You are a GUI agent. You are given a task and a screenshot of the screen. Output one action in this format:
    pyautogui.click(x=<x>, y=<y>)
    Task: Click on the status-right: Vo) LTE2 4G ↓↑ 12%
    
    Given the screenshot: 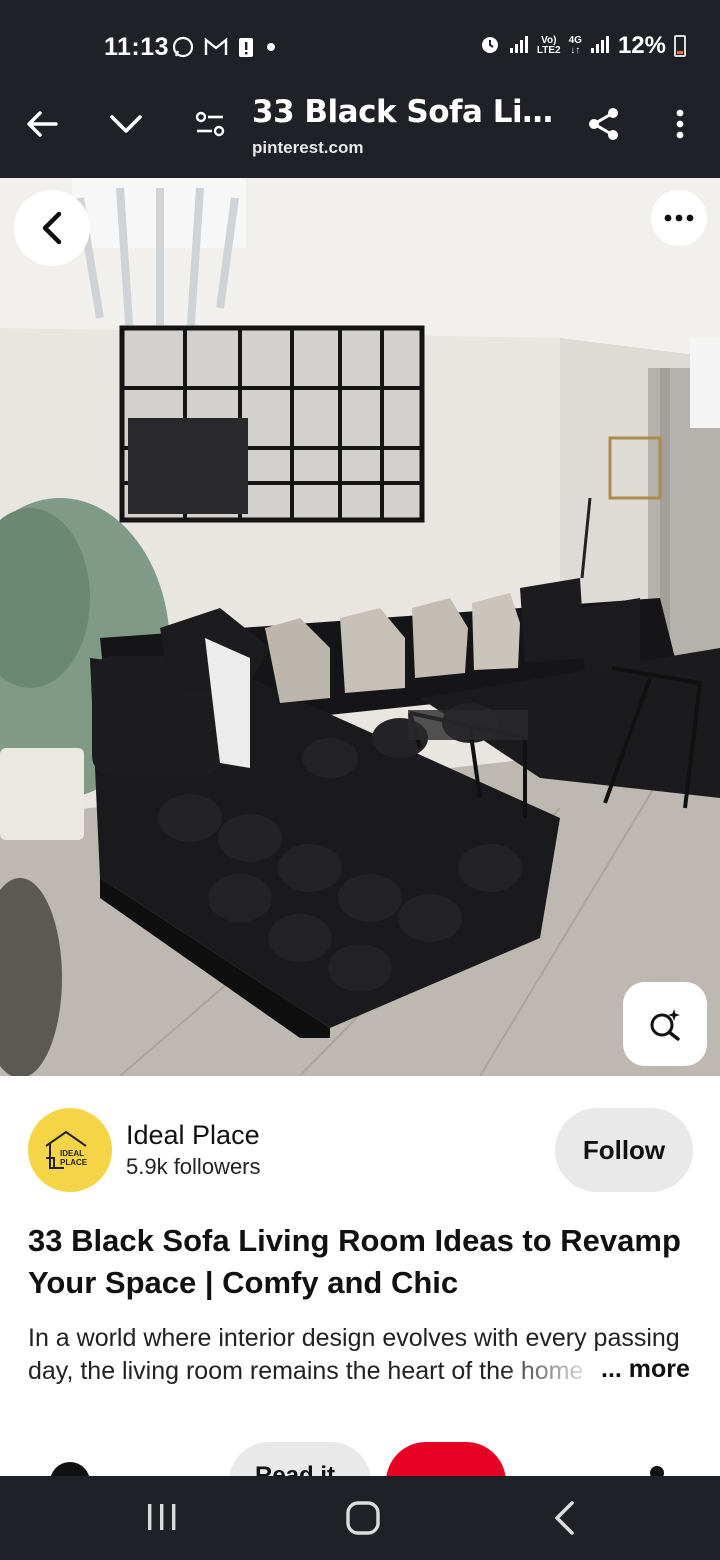 What is the action you would take?
    pyautogui.click(x=582, y=46)
    